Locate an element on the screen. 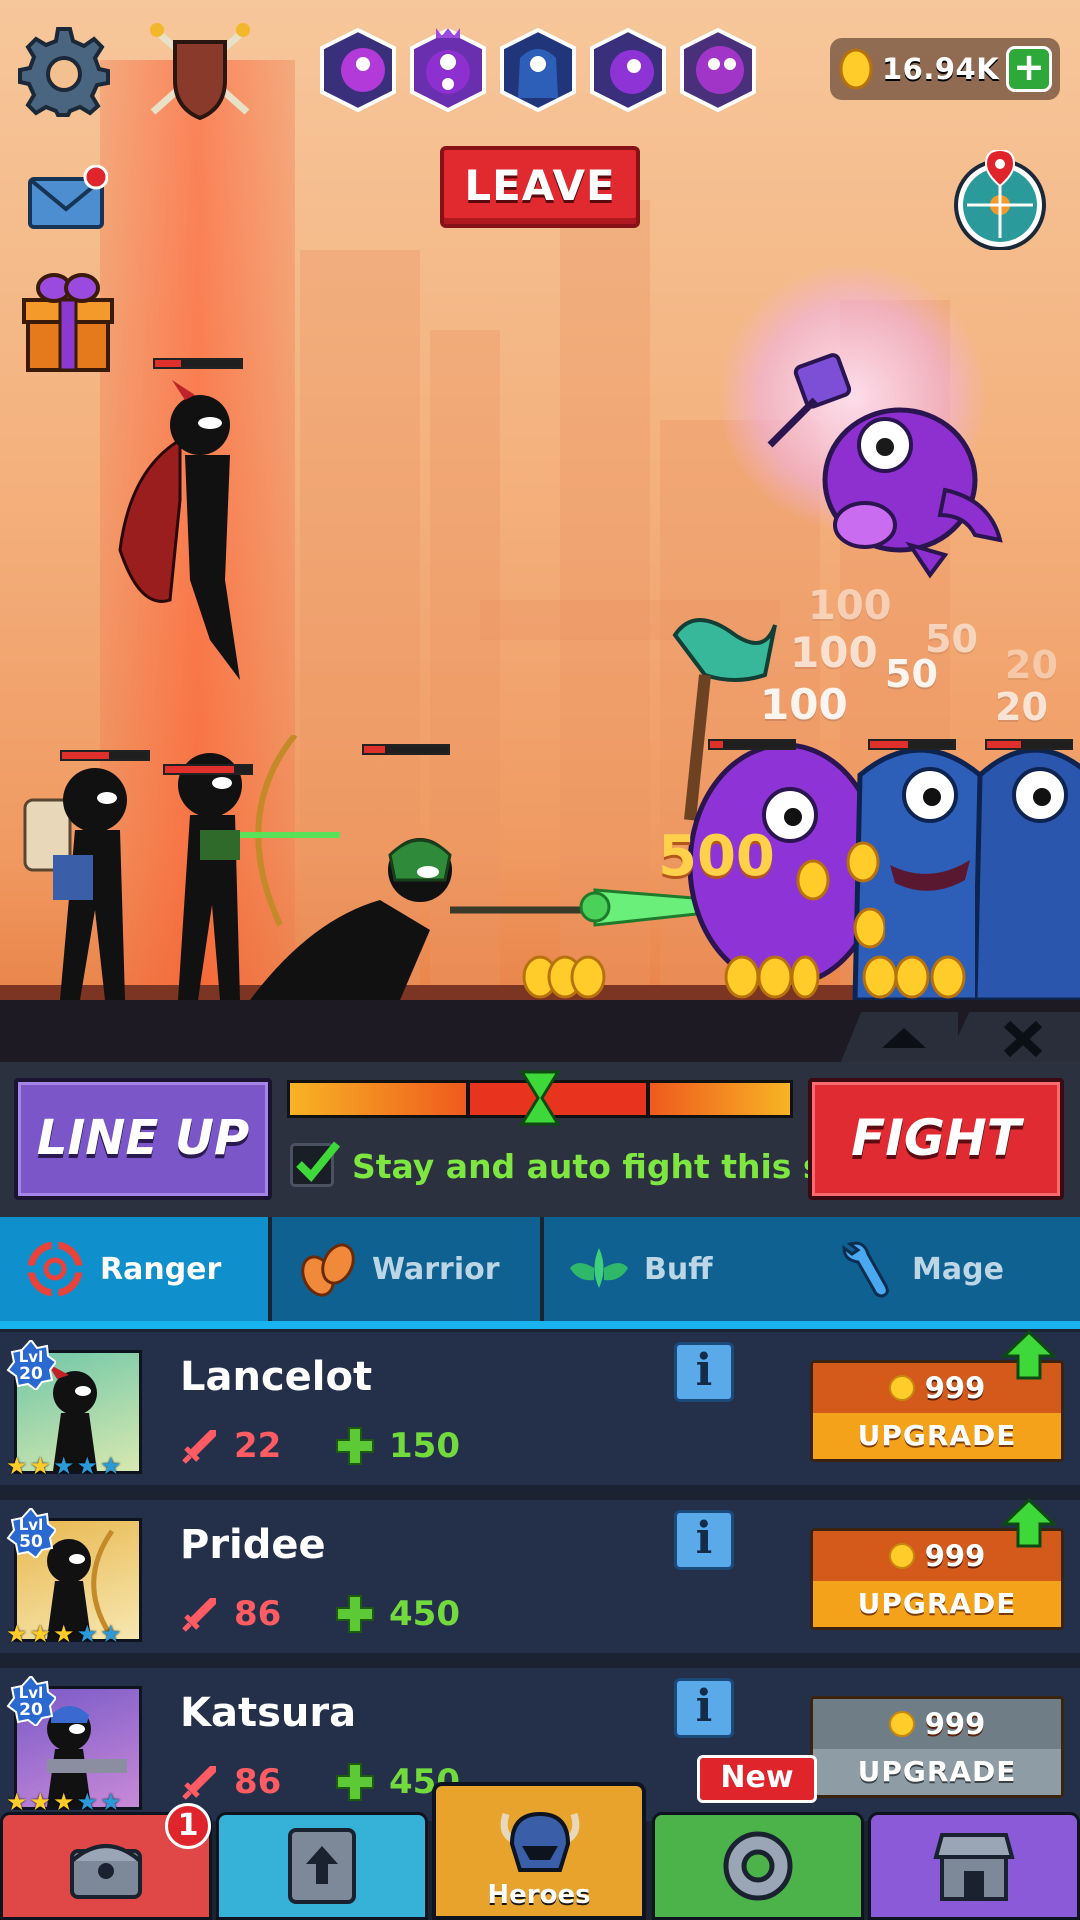 This screenshot has height=1920, width=1080. auto-fight-checkbox is located at coordinates (315, 1164).